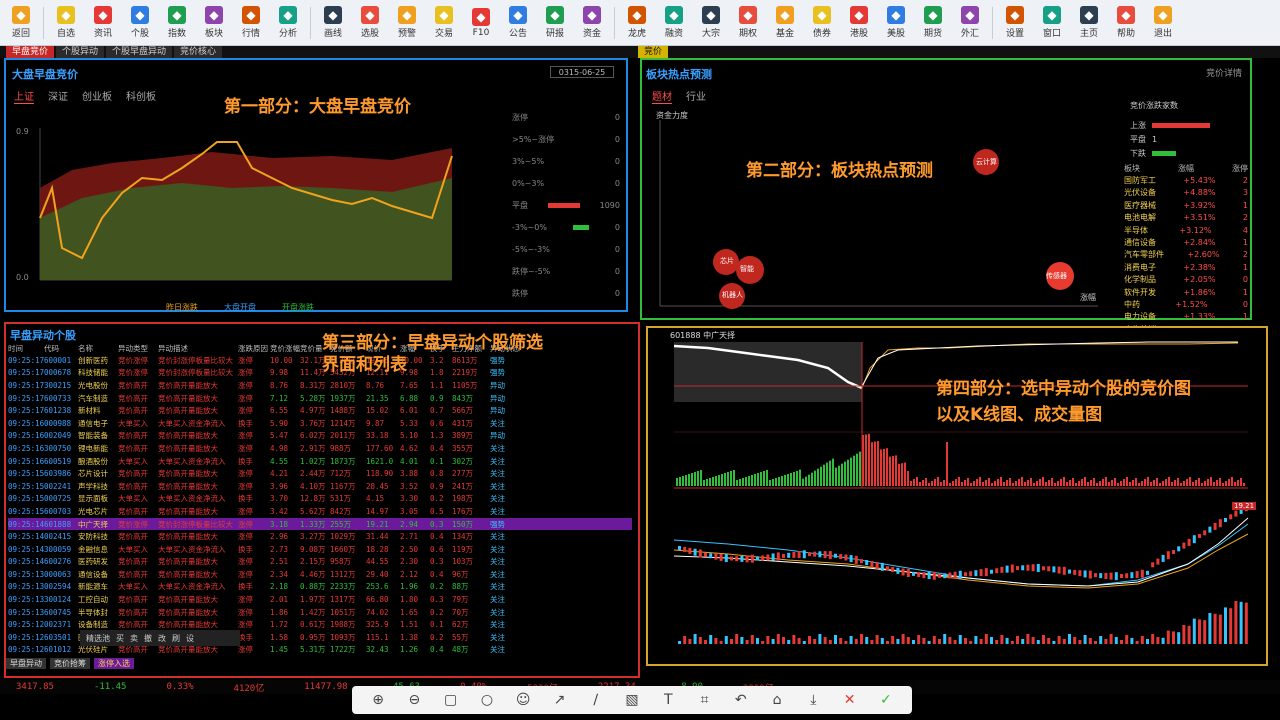 This screenshot has height=720, width=1280. I want to click on toolbar-button: ◆ 期权, so click(748, 23).